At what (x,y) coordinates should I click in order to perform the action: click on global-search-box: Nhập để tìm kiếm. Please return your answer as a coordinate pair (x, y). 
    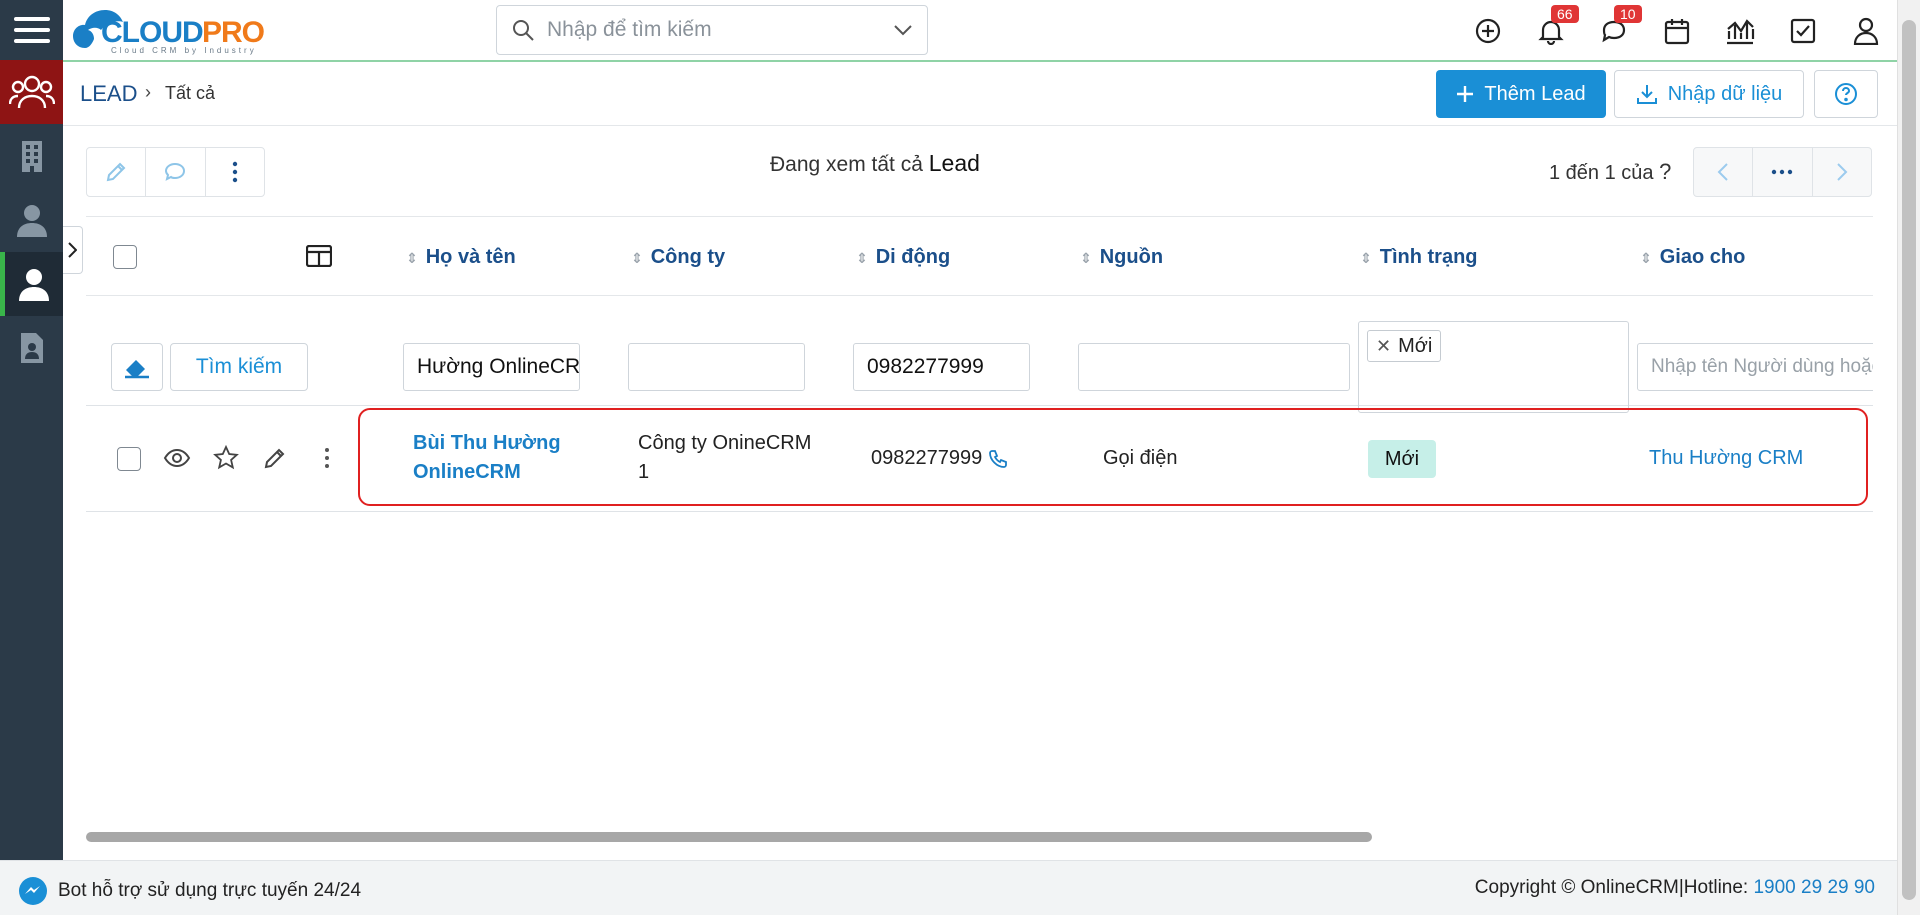
    Looking at the image, I should click on (712, 30).